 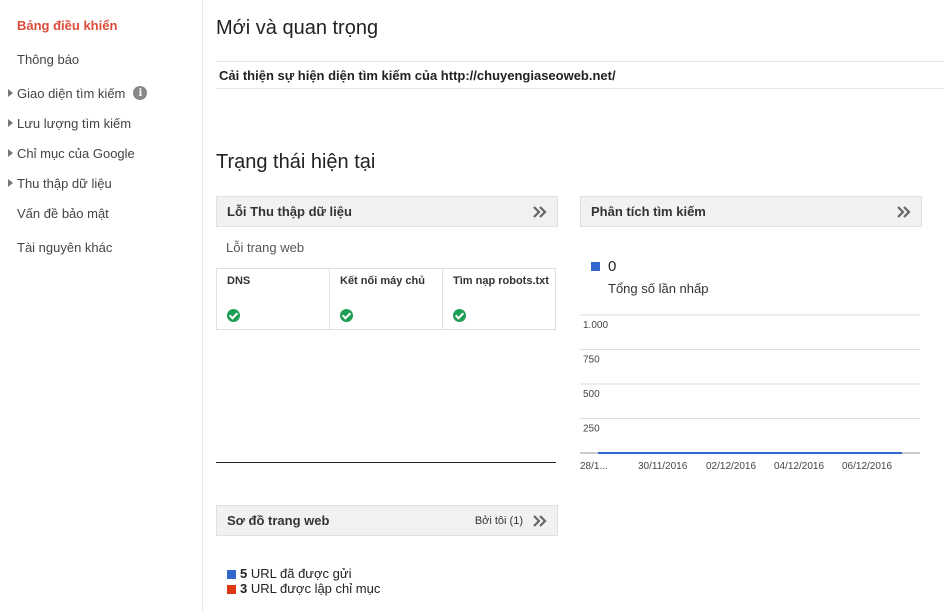 What do you see at coordinates (751, 211) in the screenshot?
I see `search-analytics-header: Phân tích tìm kiếm` at bounding box center [751, 211].